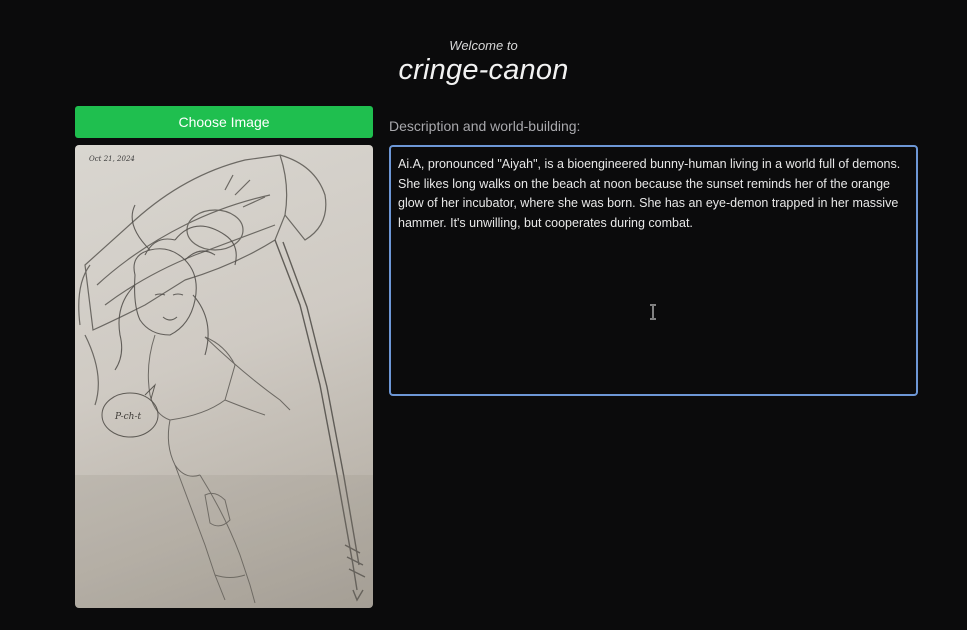 The image size is (967, 630). Describe the element at coordinates (127, 417) in the screenshot. I see `speech-bubble-text: P-ch-t` at that location.